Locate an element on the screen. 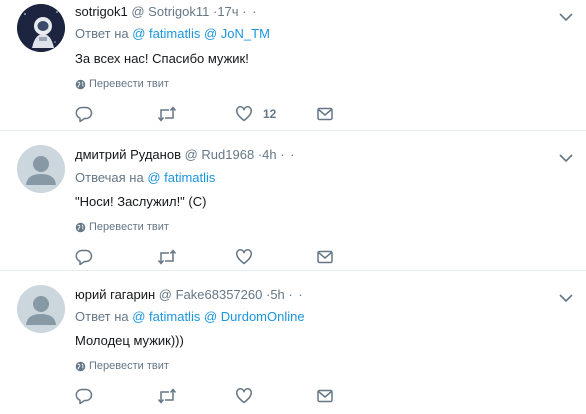  tweet-header: юрий гагарин @ Fake68357260 ·5h · · is located at coordinates (189, 295).